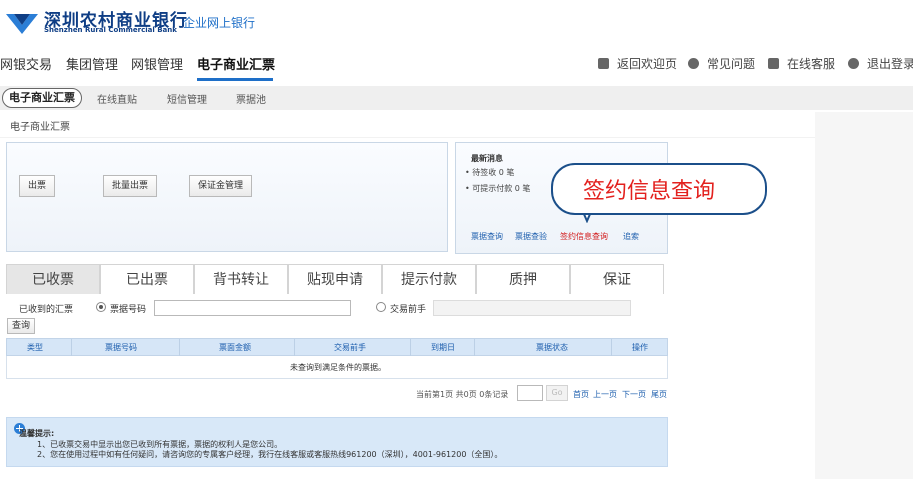 The width and height of the screenshot is (913, 479). What do you see at coordinates (864, 295) in the screenshot?
I see `side-area` at bounding box center [864, 295].